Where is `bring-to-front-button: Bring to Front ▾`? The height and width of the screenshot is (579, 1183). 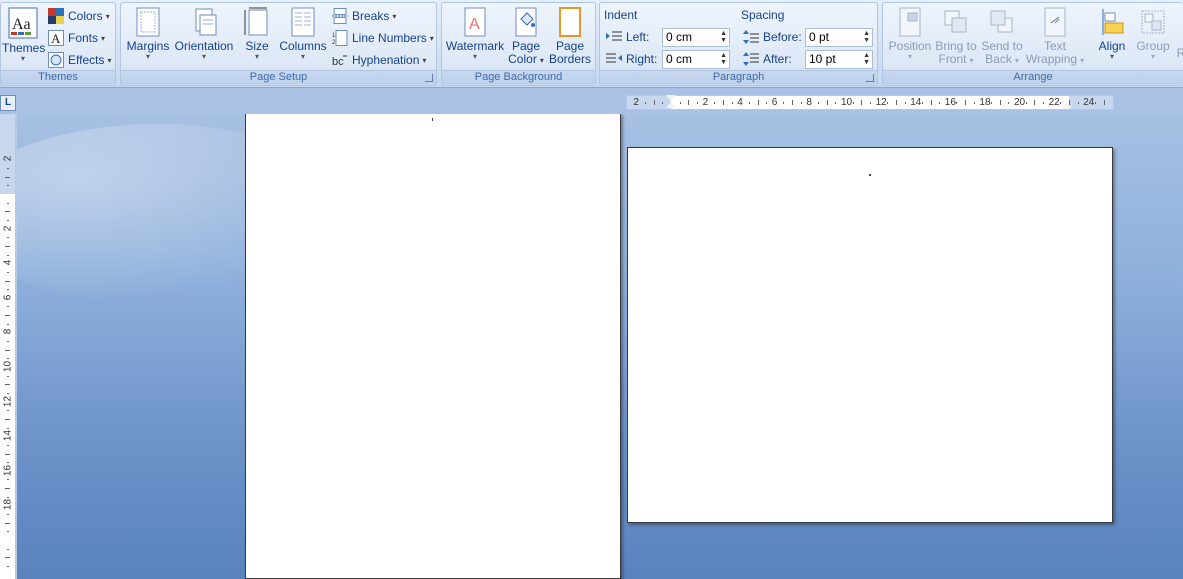 bring-to-front-button: Bring to Front ▾ is located at coordinates (956, 37).